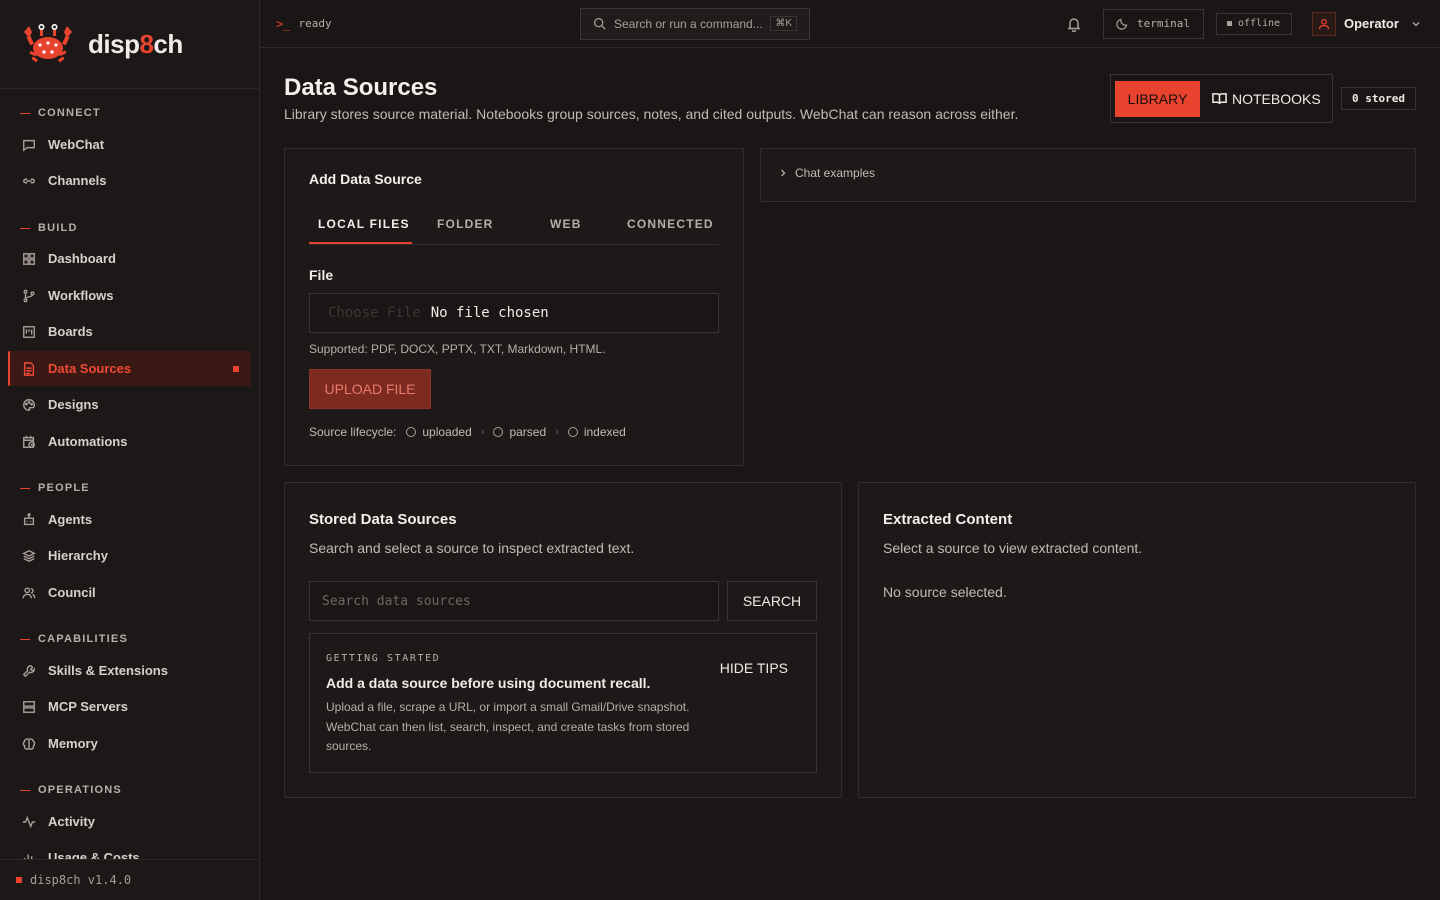  What do you see at coordinates (29, 368) in the screenshot?
I see `file-icon` at bounding box center [29, 368].